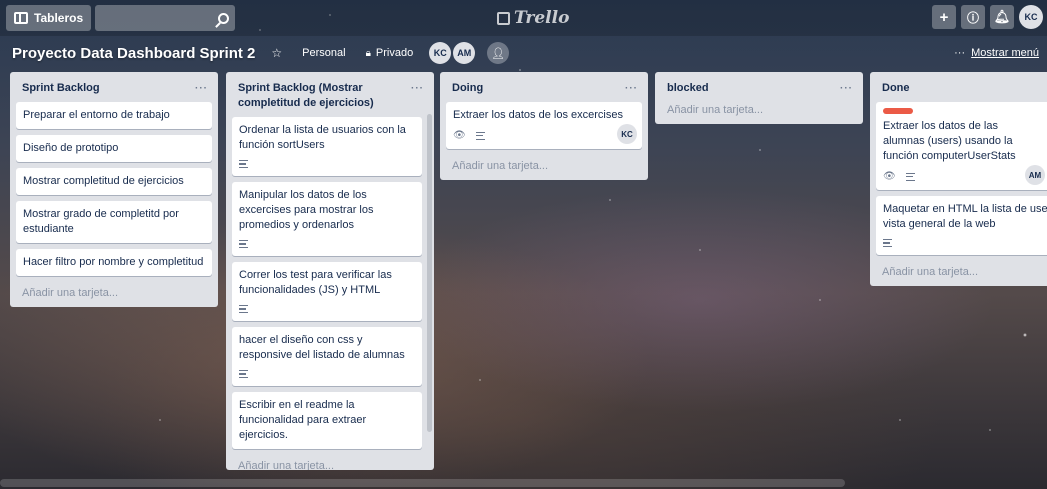 Image resolution: width=1047 pixels, height=489 pixels. Describe the element at coordinates (114, 181) in the screenshot. I see `card: Mostrar completitud de ejercicios` at that location.